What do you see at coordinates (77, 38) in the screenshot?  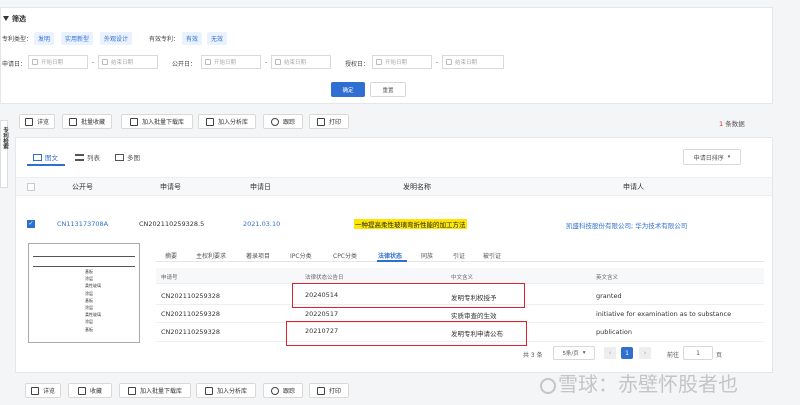 I see `tag-utility: 实用新型` at bounding box center [77, 38].